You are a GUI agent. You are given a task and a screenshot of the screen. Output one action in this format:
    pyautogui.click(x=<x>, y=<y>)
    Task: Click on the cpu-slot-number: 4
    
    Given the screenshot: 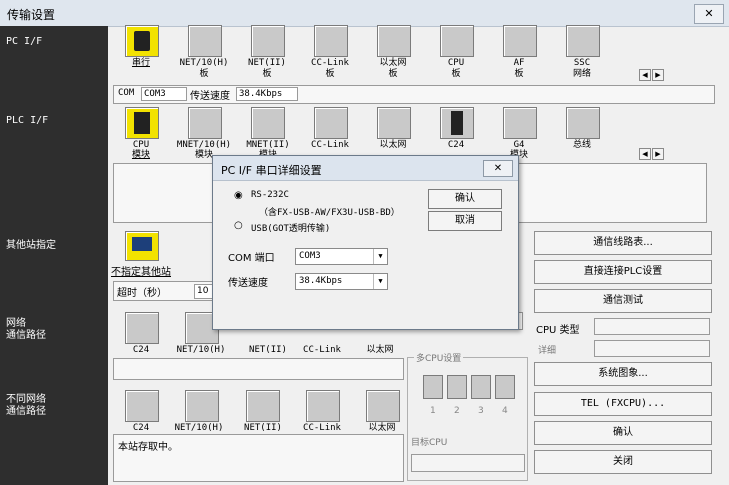 What is the action you would take?
    pyautogui.click(x=505, y=411)
    